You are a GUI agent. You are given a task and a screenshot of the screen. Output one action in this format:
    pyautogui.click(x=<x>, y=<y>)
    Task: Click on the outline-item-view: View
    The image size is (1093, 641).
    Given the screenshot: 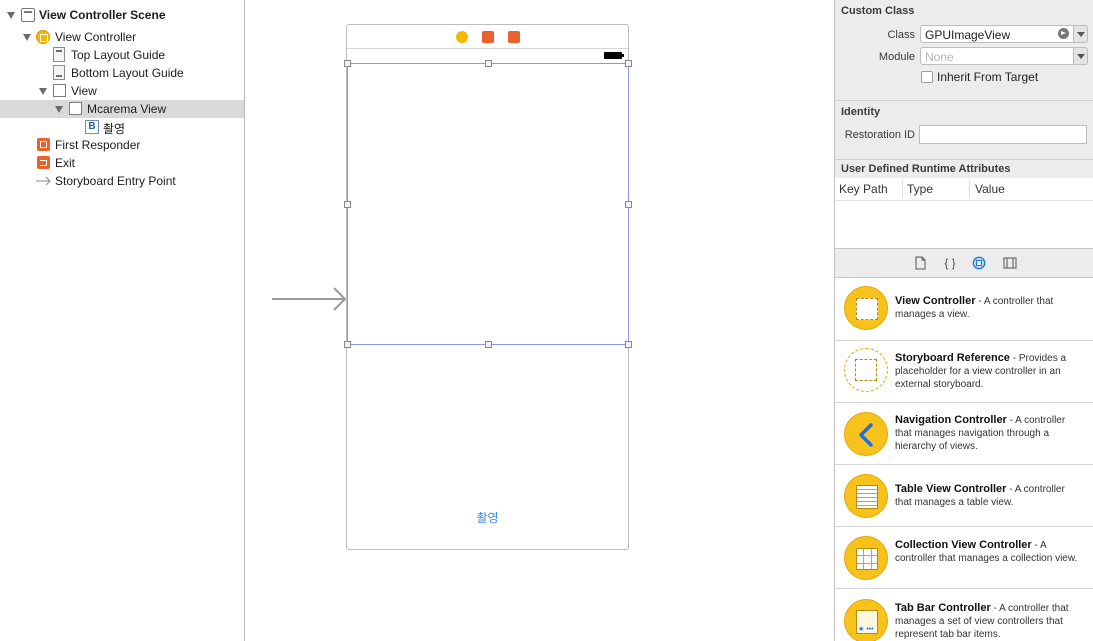 What is the action you would take?
    pyautogui.click(x=122, y=91)
    